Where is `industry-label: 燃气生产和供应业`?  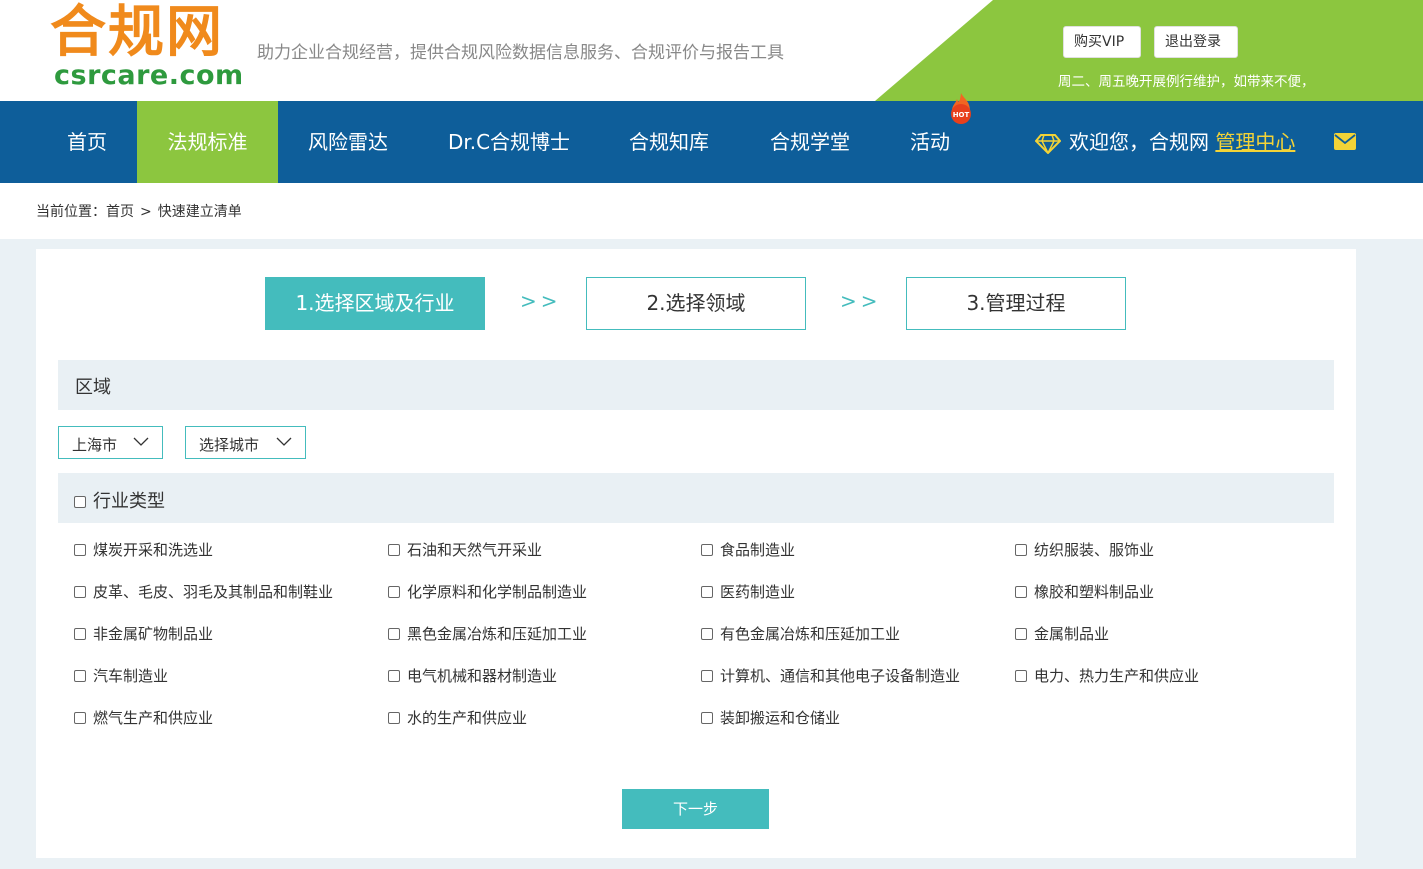
industry-label: 燃气生产和供应业 is located at coordinates (153, 718).